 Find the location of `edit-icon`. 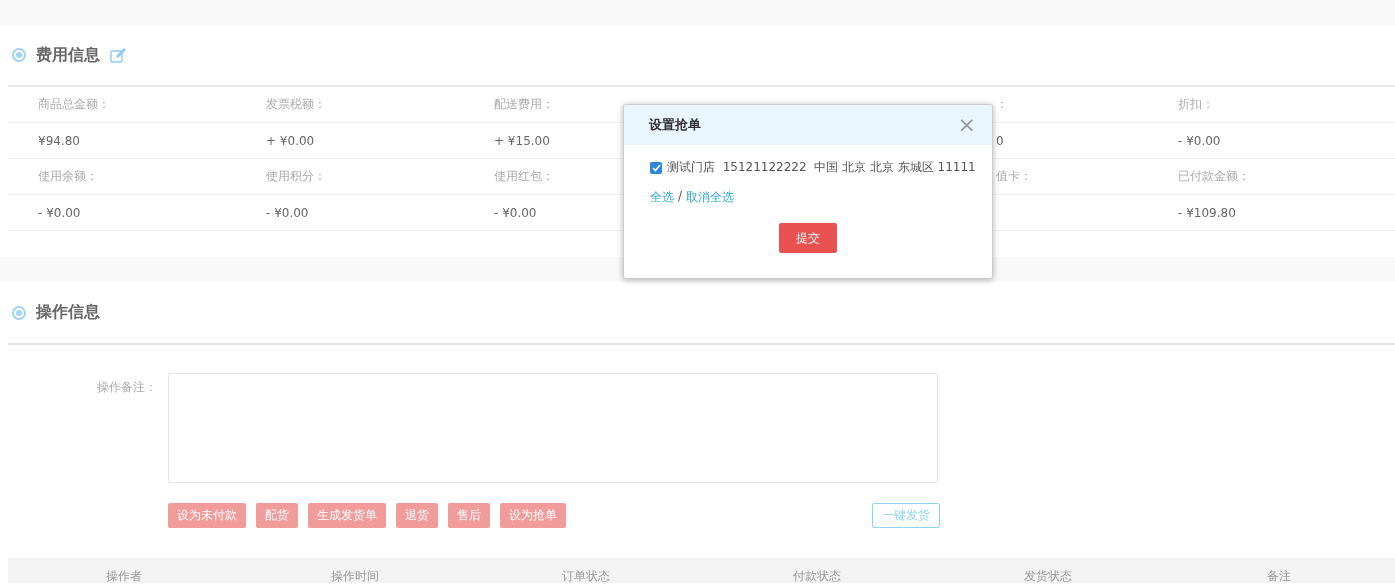

edit-icon is located at coordinates (118, 55).